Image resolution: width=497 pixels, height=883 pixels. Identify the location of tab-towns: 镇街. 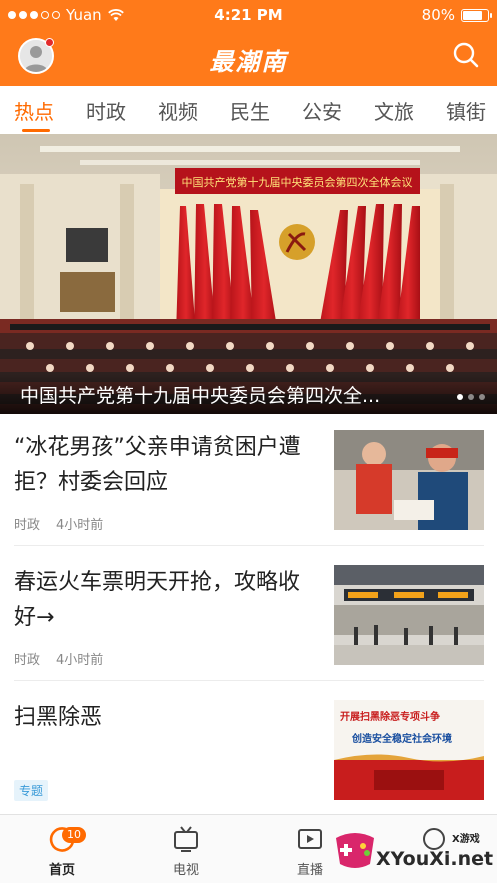
(466, 110).